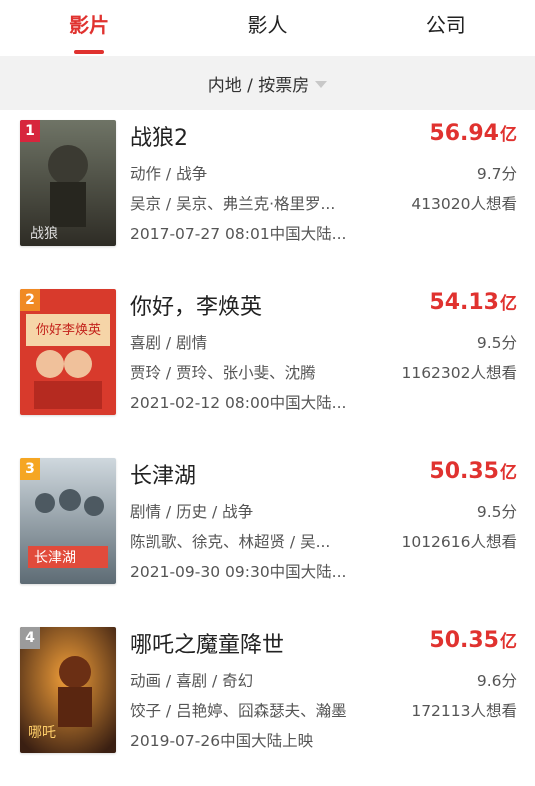 The width and height of the screenshot is (535, 786). I want to click on box-office: 54.13亿, so click(473, 302).